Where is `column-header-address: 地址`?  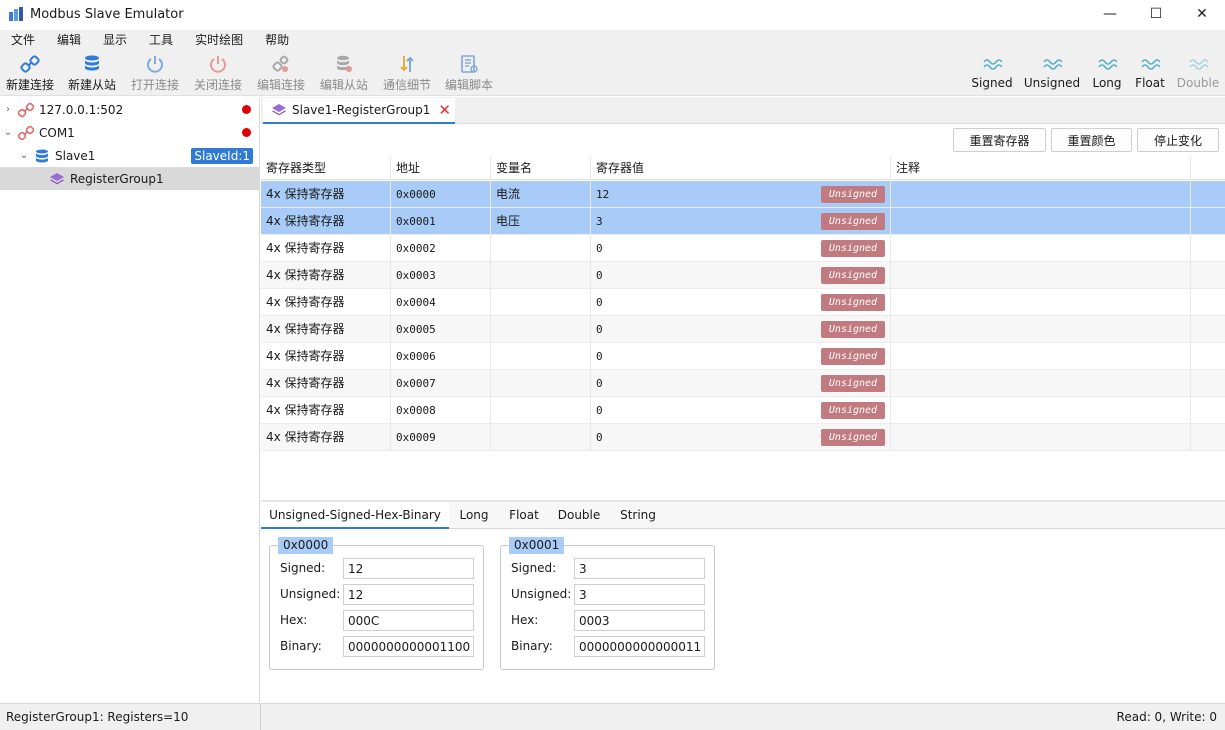
column-header-address: 地址 is located at coordinates (441, 168).